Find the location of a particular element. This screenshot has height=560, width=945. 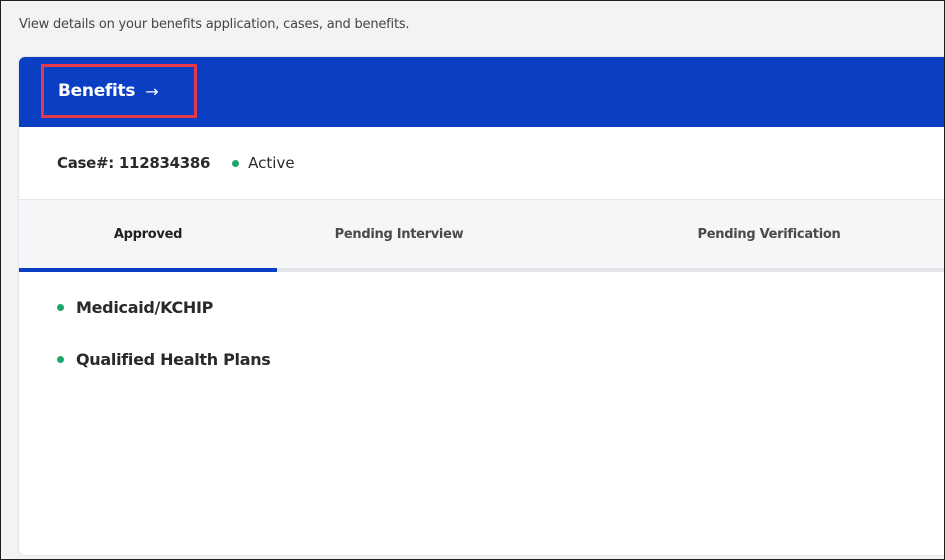

status-dot-icon is located at coordinates (236, 163).